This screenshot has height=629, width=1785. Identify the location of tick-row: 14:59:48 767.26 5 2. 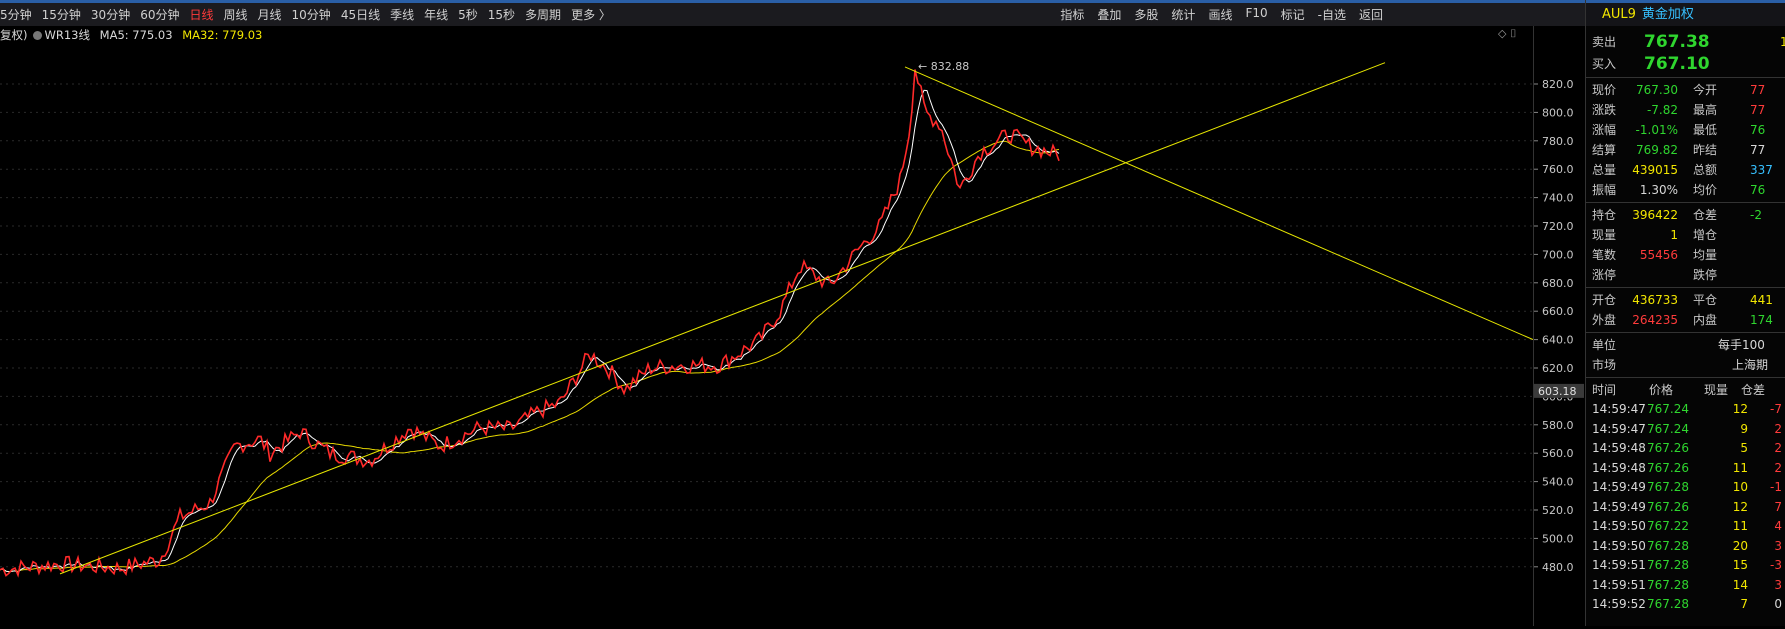
(1685, 449).